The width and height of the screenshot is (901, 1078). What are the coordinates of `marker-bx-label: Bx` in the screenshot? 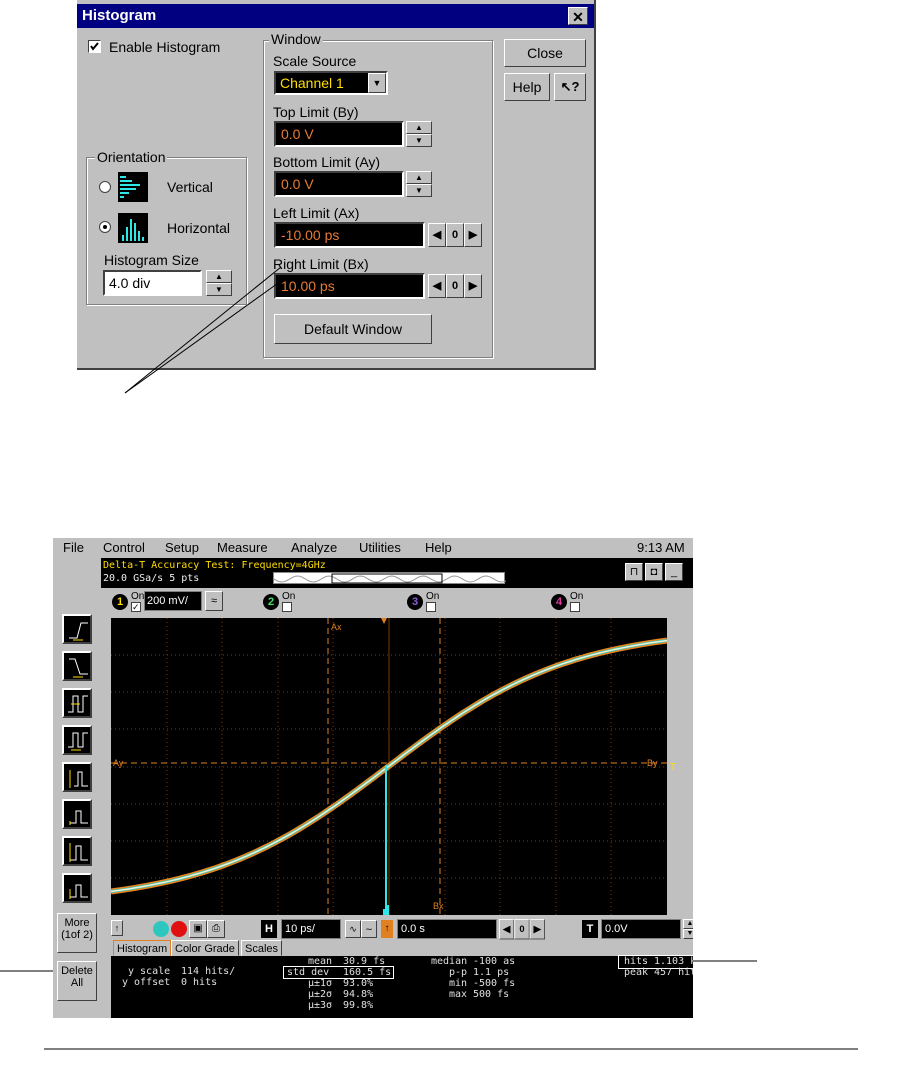 It's located at (438, 906).